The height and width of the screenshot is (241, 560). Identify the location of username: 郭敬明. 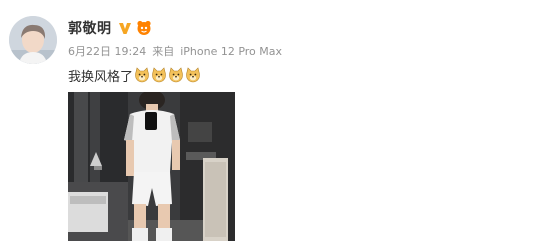
(90, 28).